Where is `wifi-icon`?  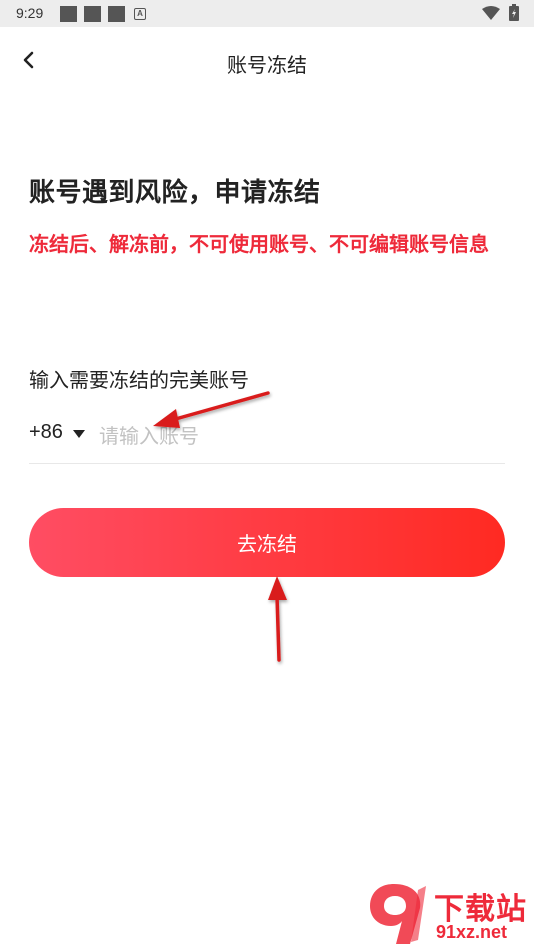 wifi-icon is located at coordinates (491, 13).